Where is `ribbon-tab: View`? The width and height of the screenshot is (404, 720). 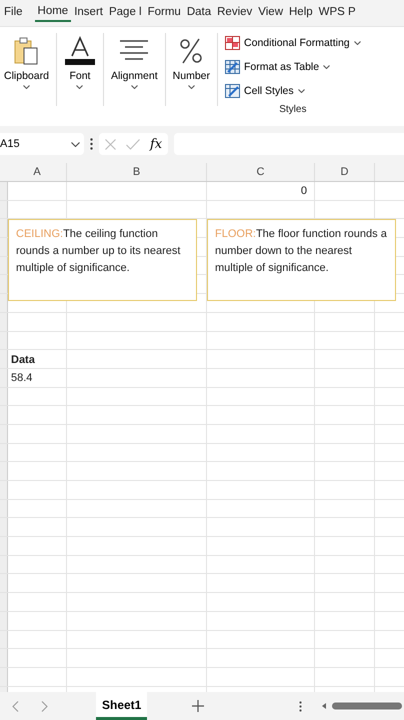 ribbon-tab: View is located at coordinates (270, 11).